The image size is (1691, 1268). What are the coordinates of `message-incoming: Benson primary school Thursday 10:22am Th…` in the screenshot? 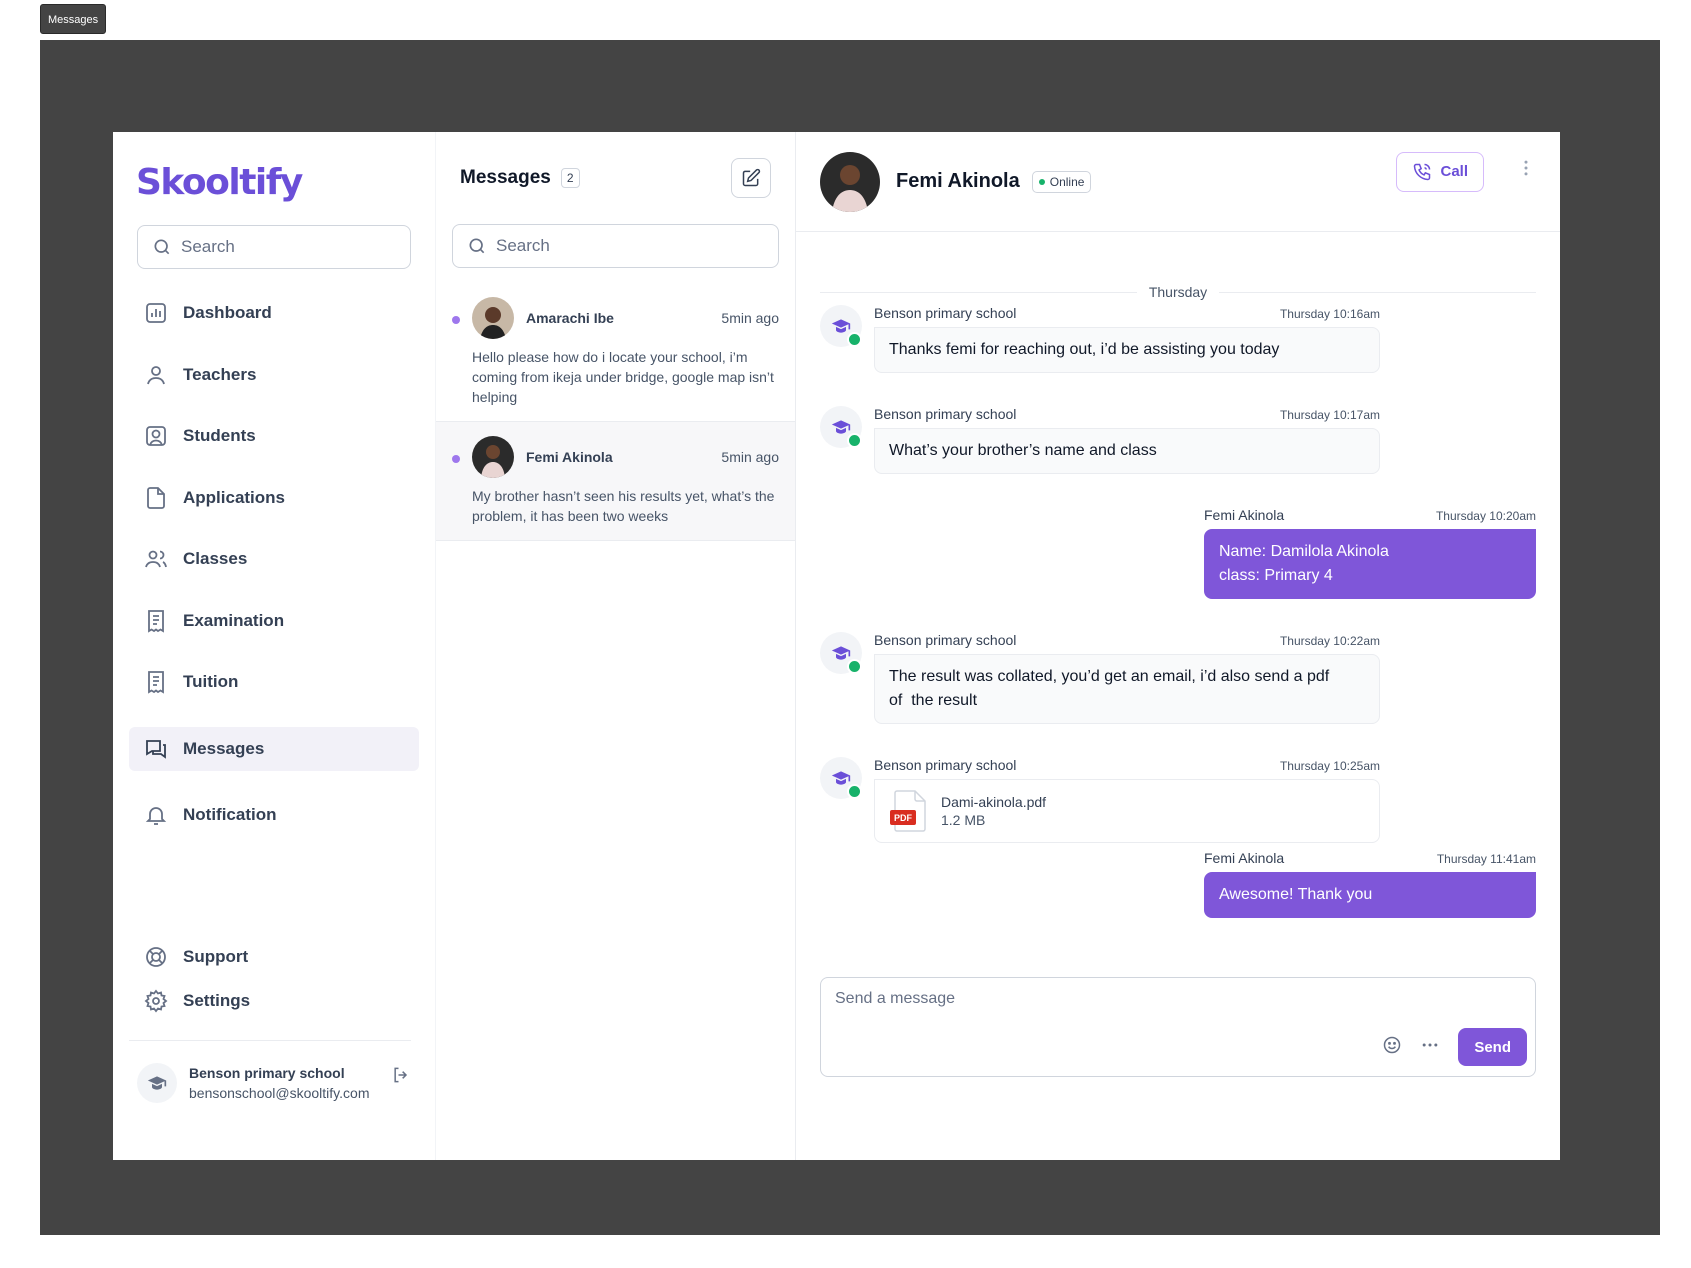 It's located at (1100, 678).